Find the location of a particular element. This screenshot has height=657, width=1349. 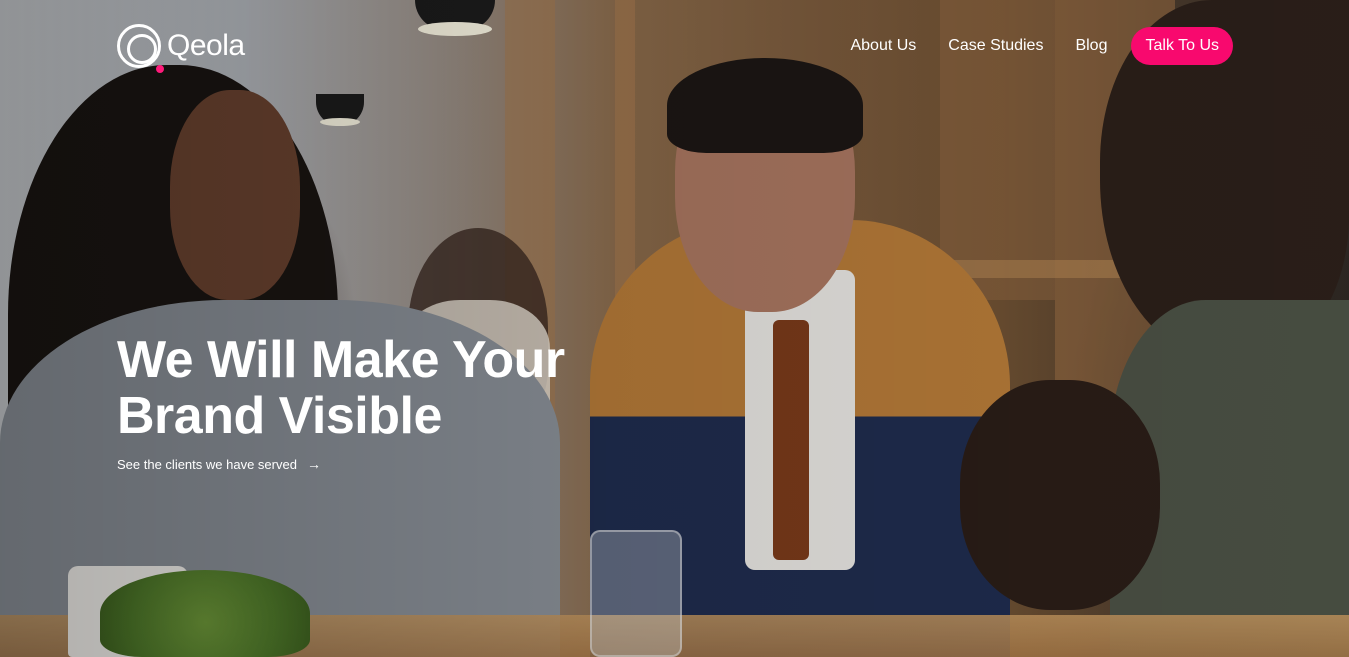

nav-case-studies: Case Studies is located at coordinates (995, 46).